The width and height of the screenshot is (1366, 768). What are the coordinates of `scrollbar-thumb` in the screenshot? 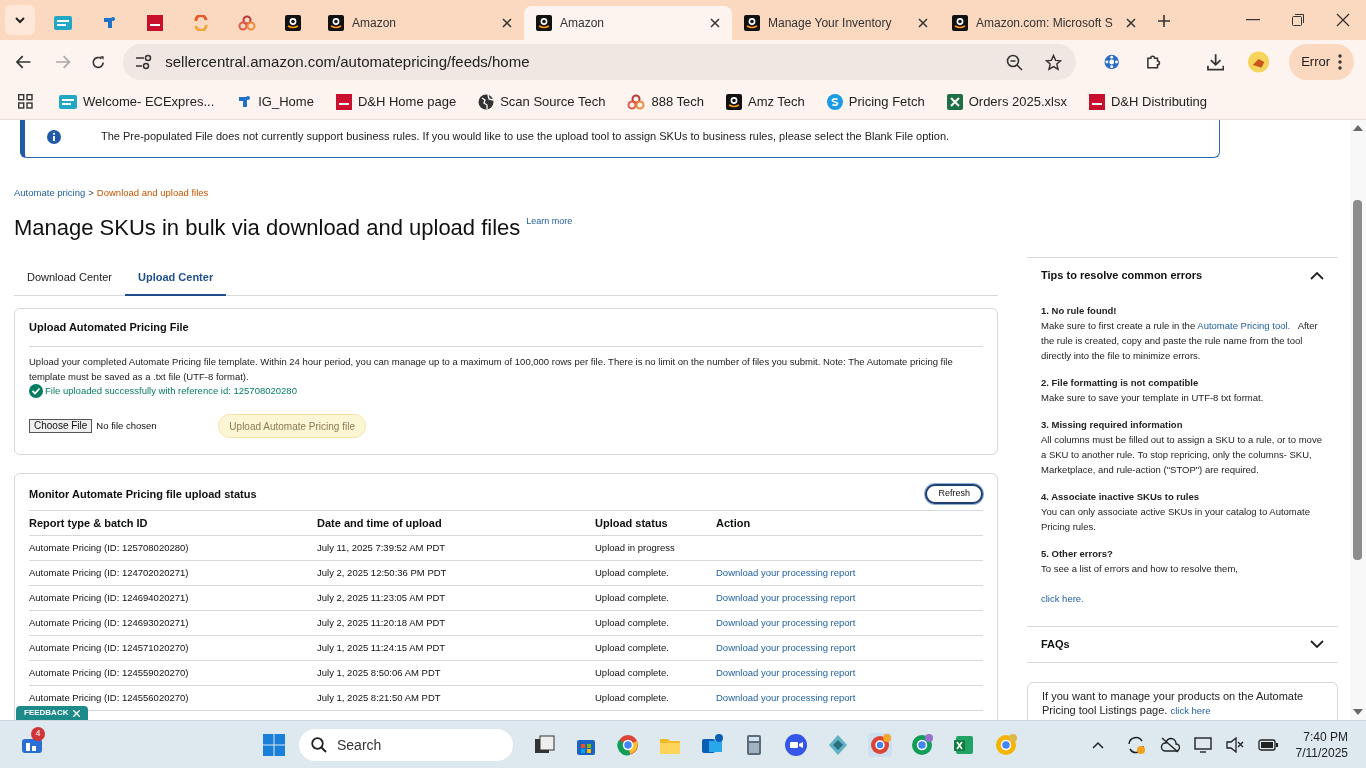 It's located at (1357, 380).